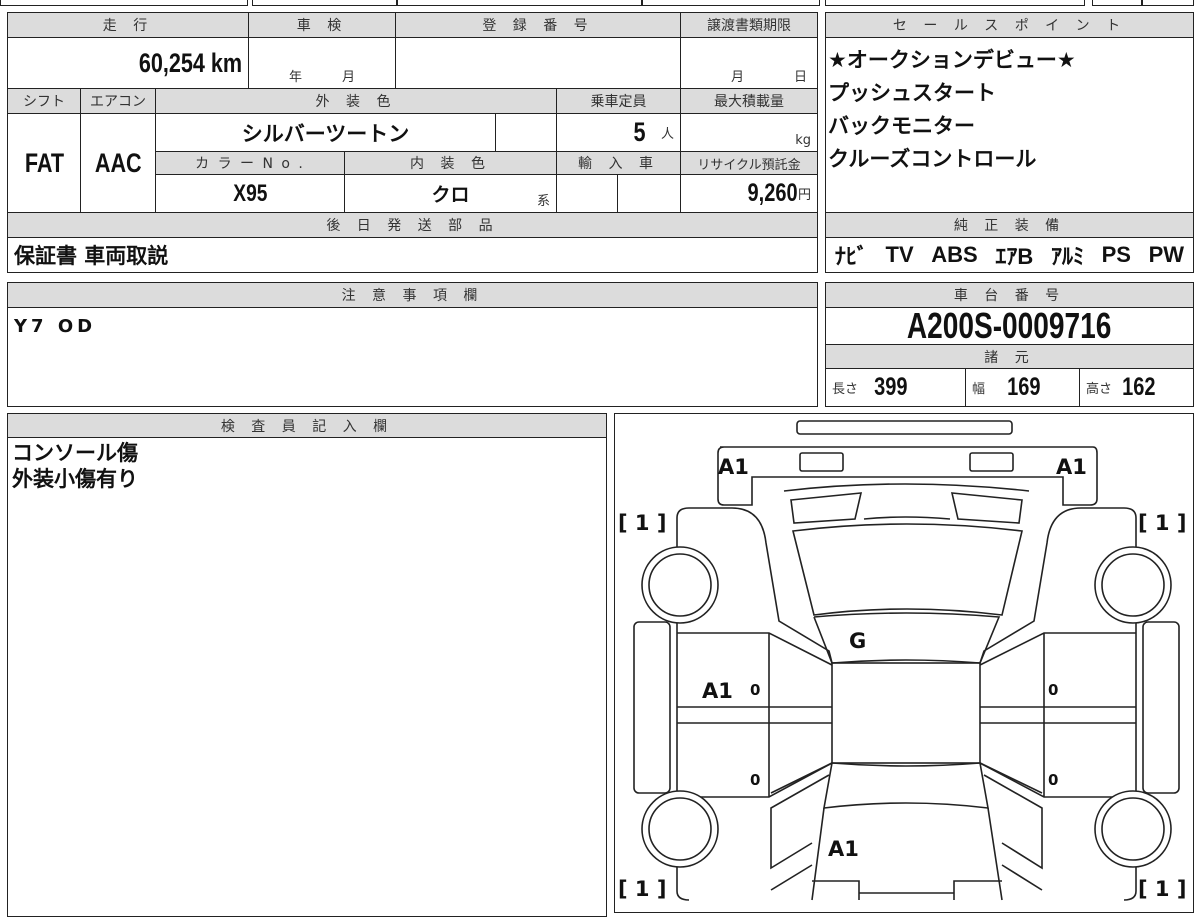 This screenshot has width=1200, height=917. What do you see at coordinates (1067, 256) in the screenshot?
I see `equipment-item: ｱﾙﾐ` at bounding box center [1067, 256].